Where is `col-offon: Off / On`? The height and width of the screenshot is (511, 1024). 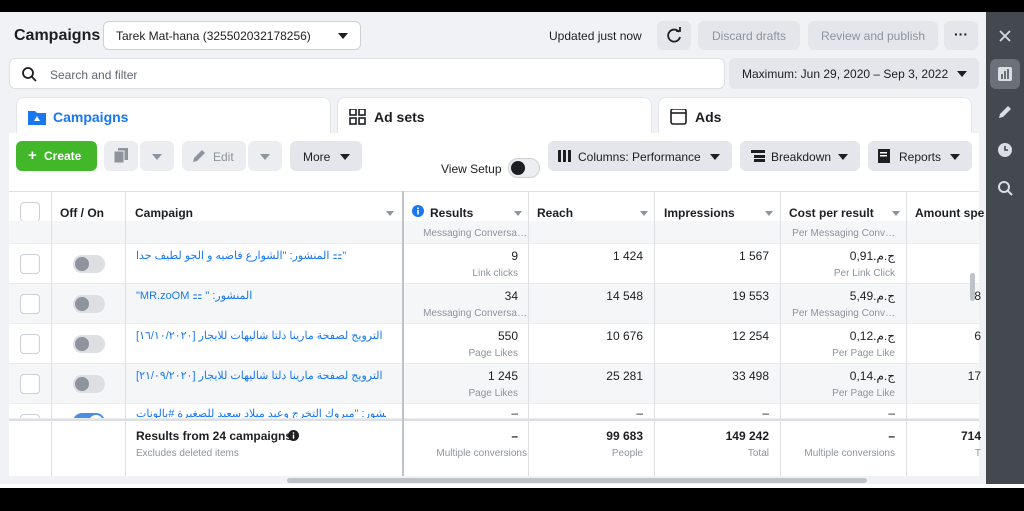 col-offon: Off / On is located at coordinates (82, 213).